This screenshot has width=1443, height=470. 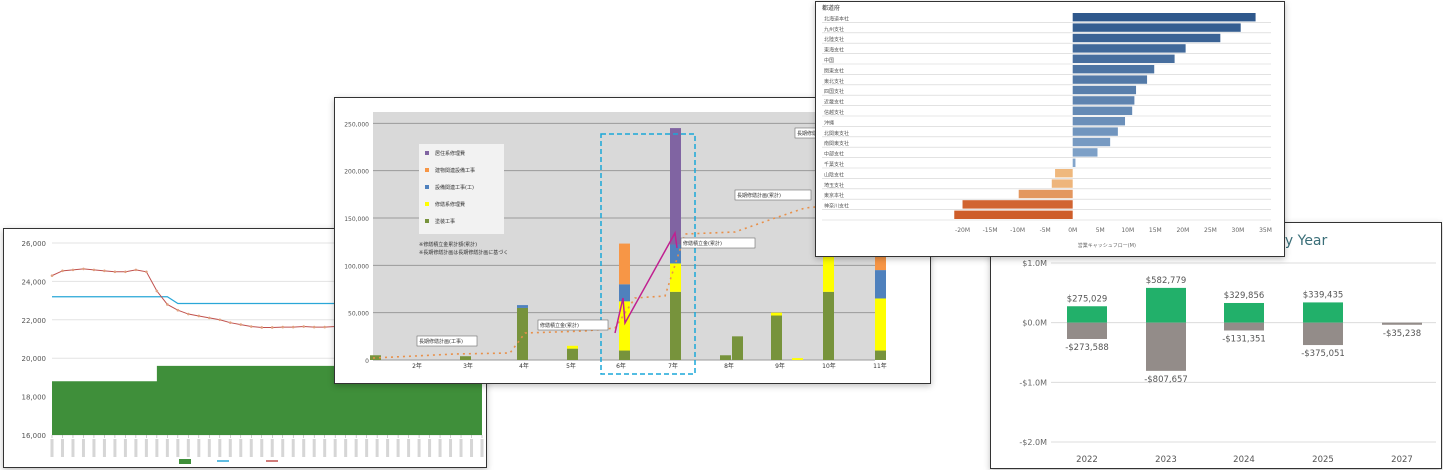 I want to click on category-label: 中部支社, so click(x=834, y=154).